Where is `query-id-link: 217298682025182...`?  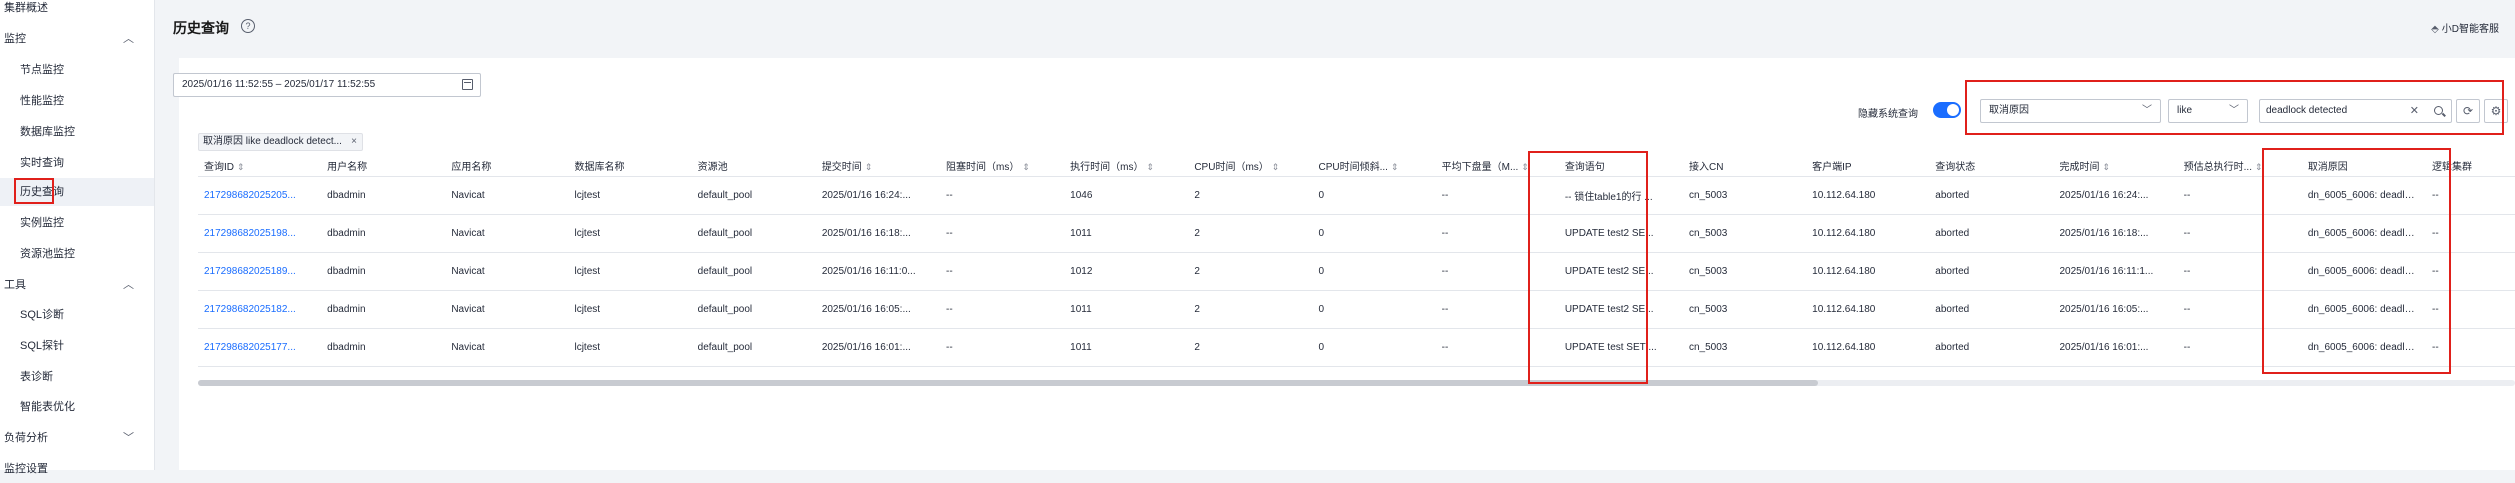
query-id-link: 217298682025182... is located at coordinates (260, 309).